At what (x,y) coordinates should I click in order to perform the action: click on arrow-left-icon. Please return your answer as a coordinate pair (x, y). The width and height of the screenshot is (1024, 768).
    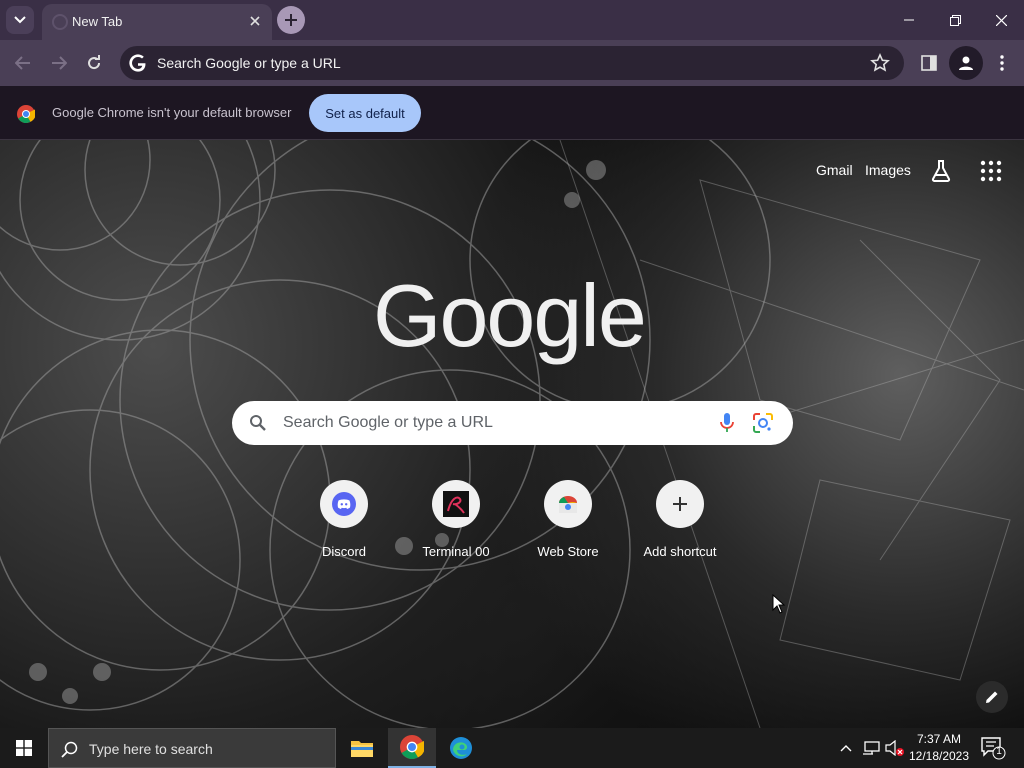
    Looking at the image, I should click on (22, 63).